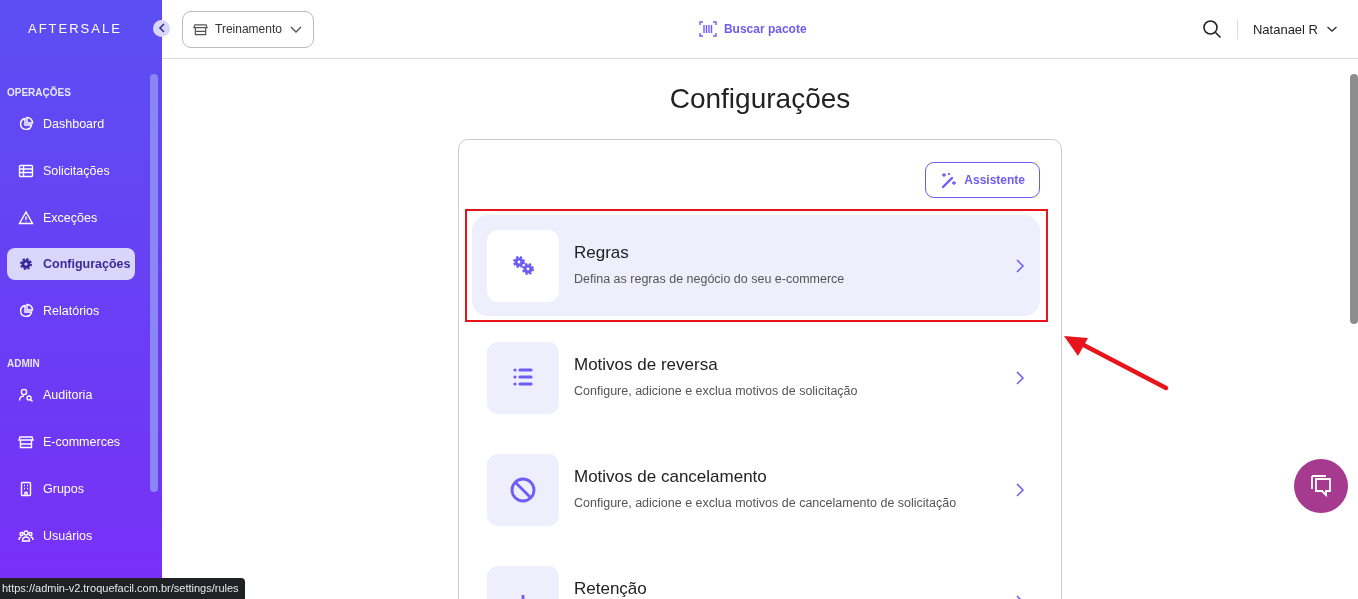  What do you see at coordinates (523, 265) in the screenshot?
I see `gears-icon` at bounding box center [523, 265].